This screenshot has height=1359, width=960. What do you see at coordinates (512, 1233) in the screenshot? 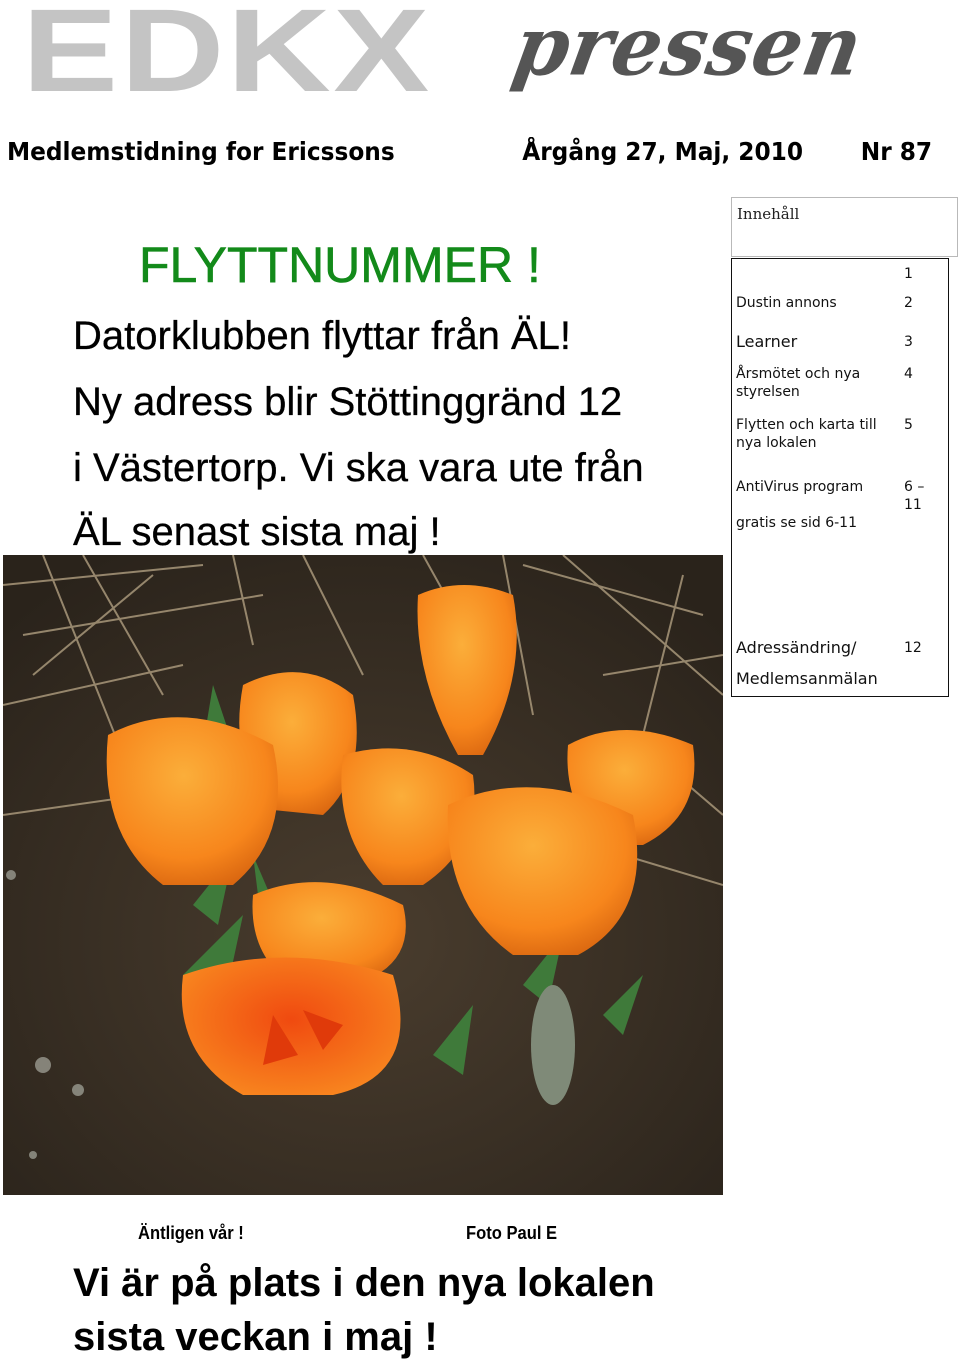
I see `photo-credit: Foto Paul E` at bounding box center [512, 1233].